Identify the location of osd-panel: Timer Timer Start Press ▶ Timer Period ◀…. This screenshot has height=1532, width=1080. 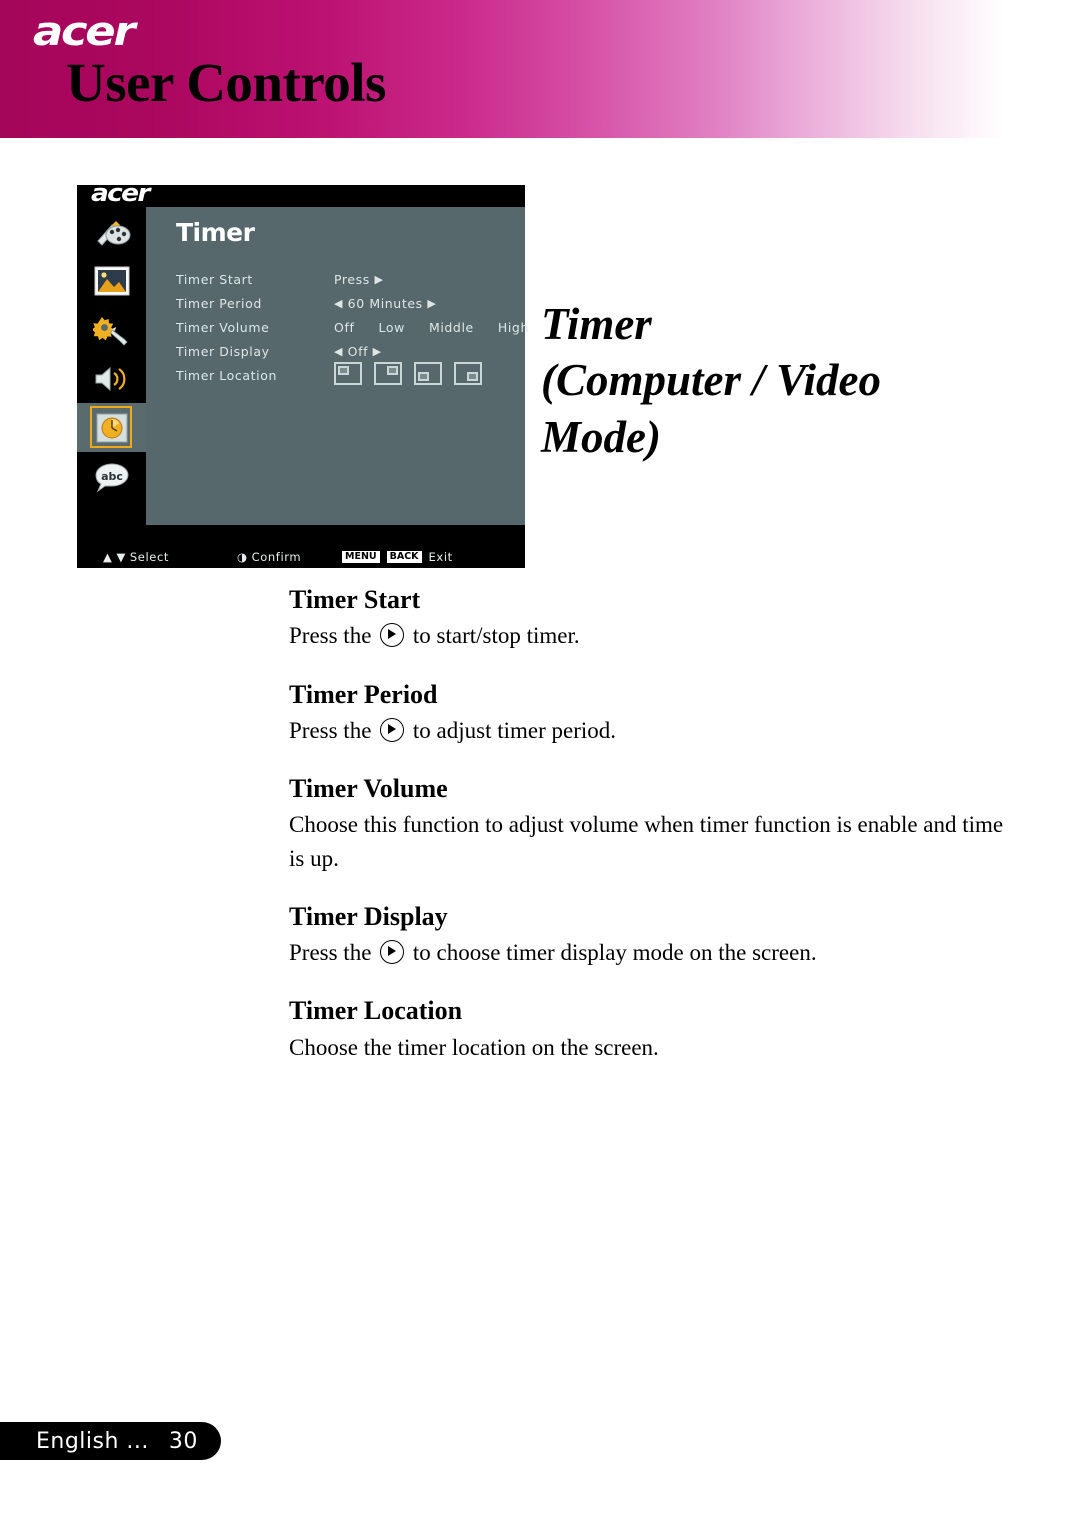
(337, 366).